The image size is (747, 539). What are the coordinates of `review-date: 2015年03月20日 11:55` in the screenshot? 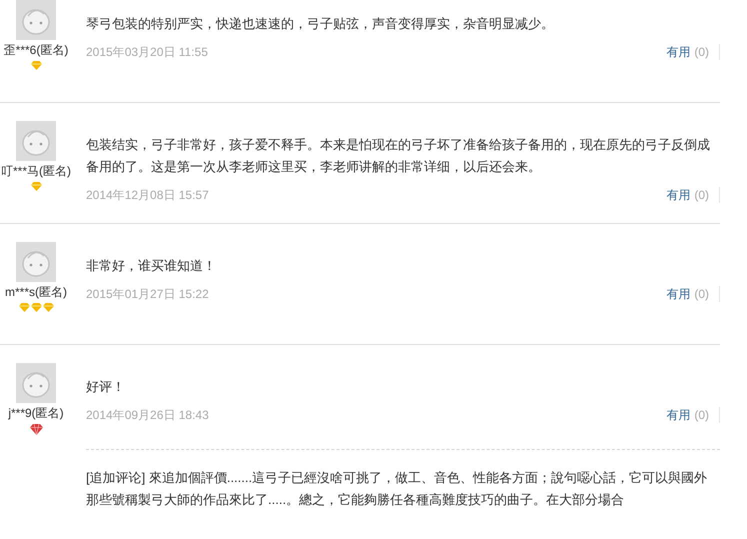 It's located at (147, 52).